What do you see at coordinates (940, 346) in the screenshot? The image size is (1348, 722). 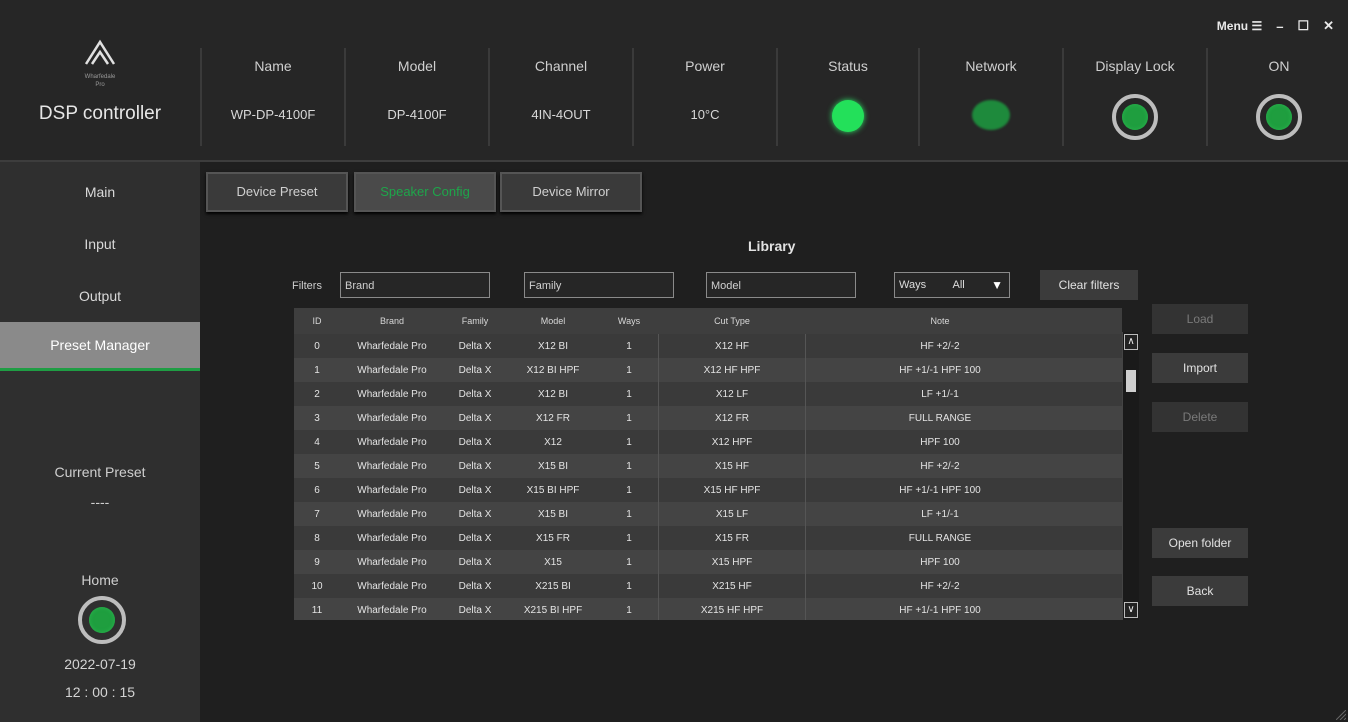 I see `cell-note: HF +2/-2` at bounding box center [940, 346].